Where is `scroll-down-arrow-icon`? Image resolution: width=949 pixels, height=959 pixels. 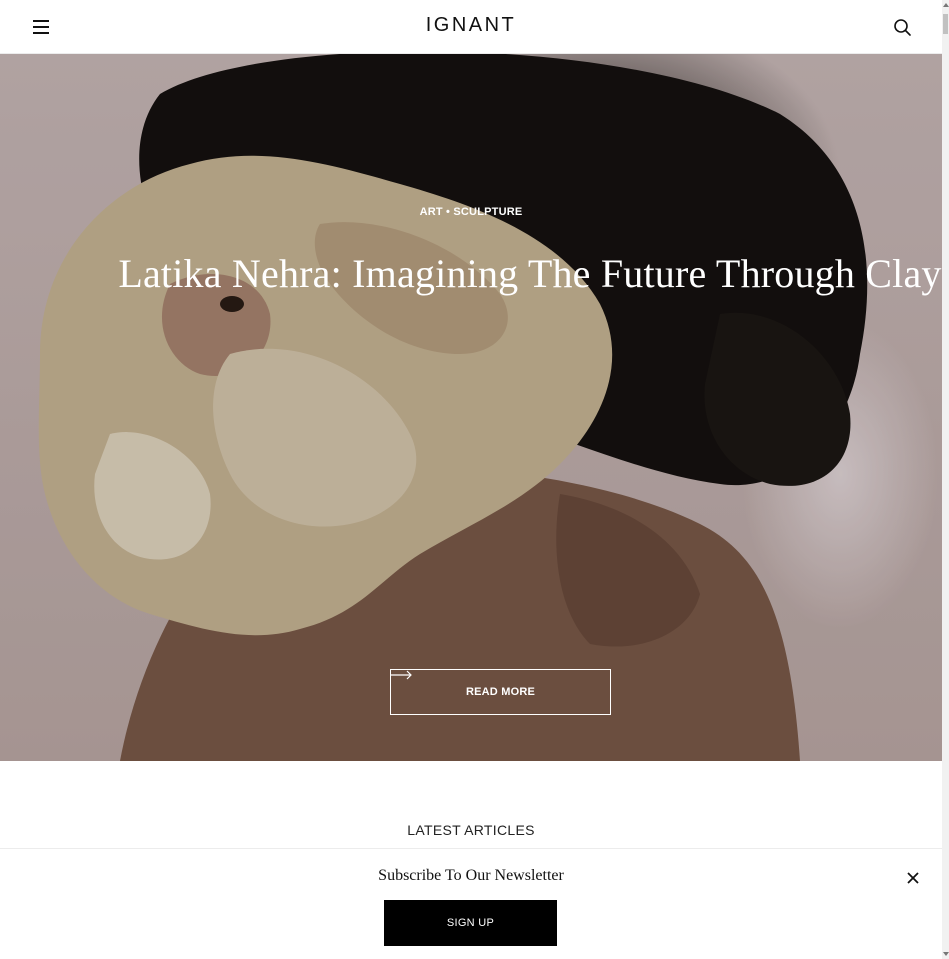 scroll-down-arrow-icon is located at coordinates (946, 954).